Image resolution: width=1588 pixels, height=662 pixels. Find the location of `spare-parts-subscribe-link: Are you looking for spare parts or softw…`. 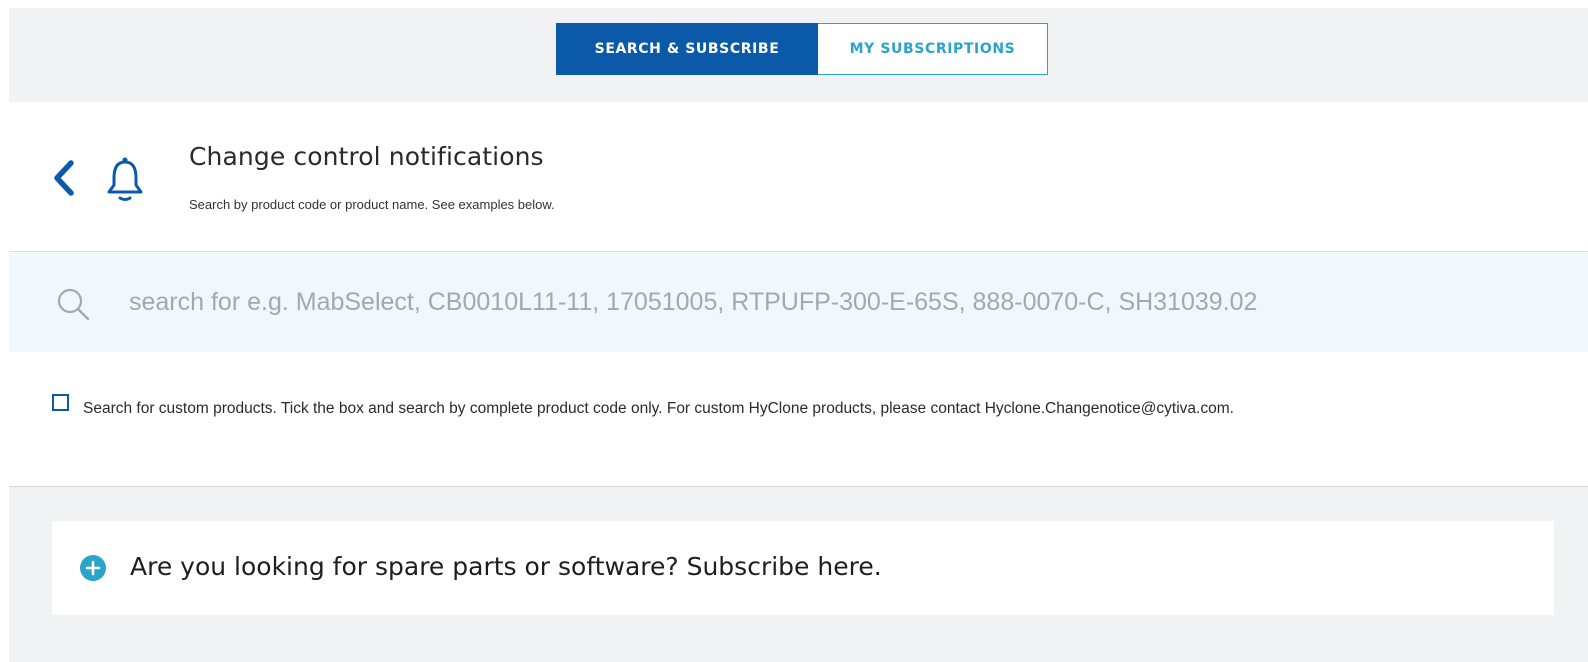

spare-parts-subscribe-link: Are you looking for spare parts or softw… is located at coordinates (803, 568).